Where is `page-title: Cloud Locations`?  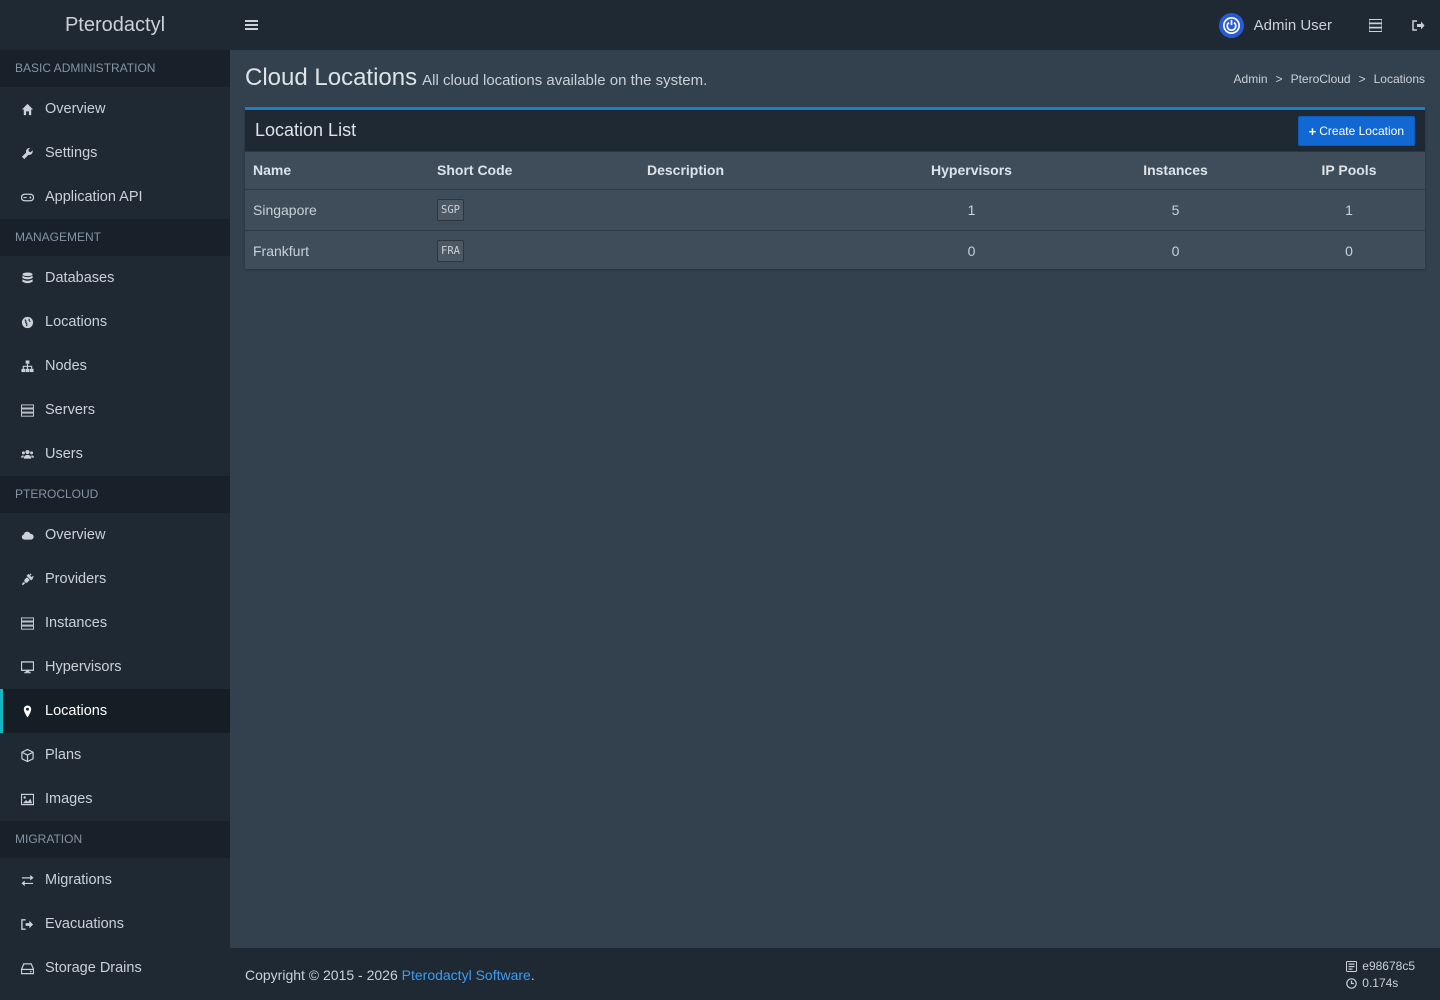
page-title: Cloud Locations is located at coordinates (331, 77).